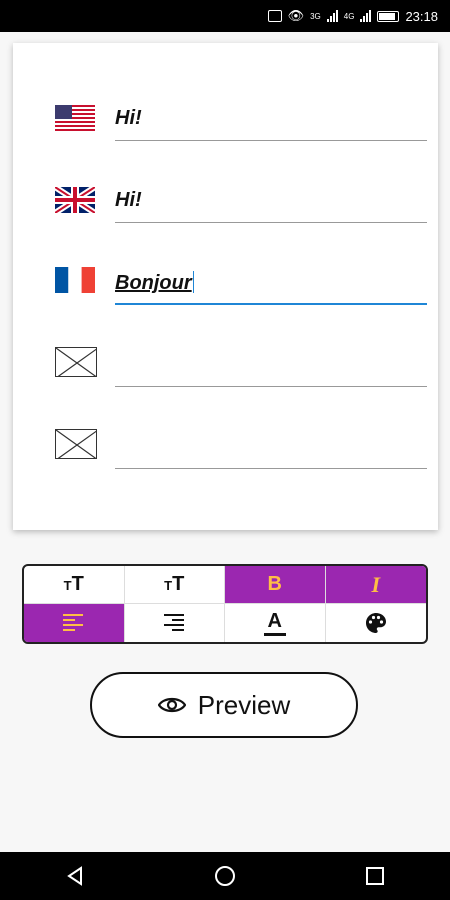  I want to click on home-button, so click(225, 876).